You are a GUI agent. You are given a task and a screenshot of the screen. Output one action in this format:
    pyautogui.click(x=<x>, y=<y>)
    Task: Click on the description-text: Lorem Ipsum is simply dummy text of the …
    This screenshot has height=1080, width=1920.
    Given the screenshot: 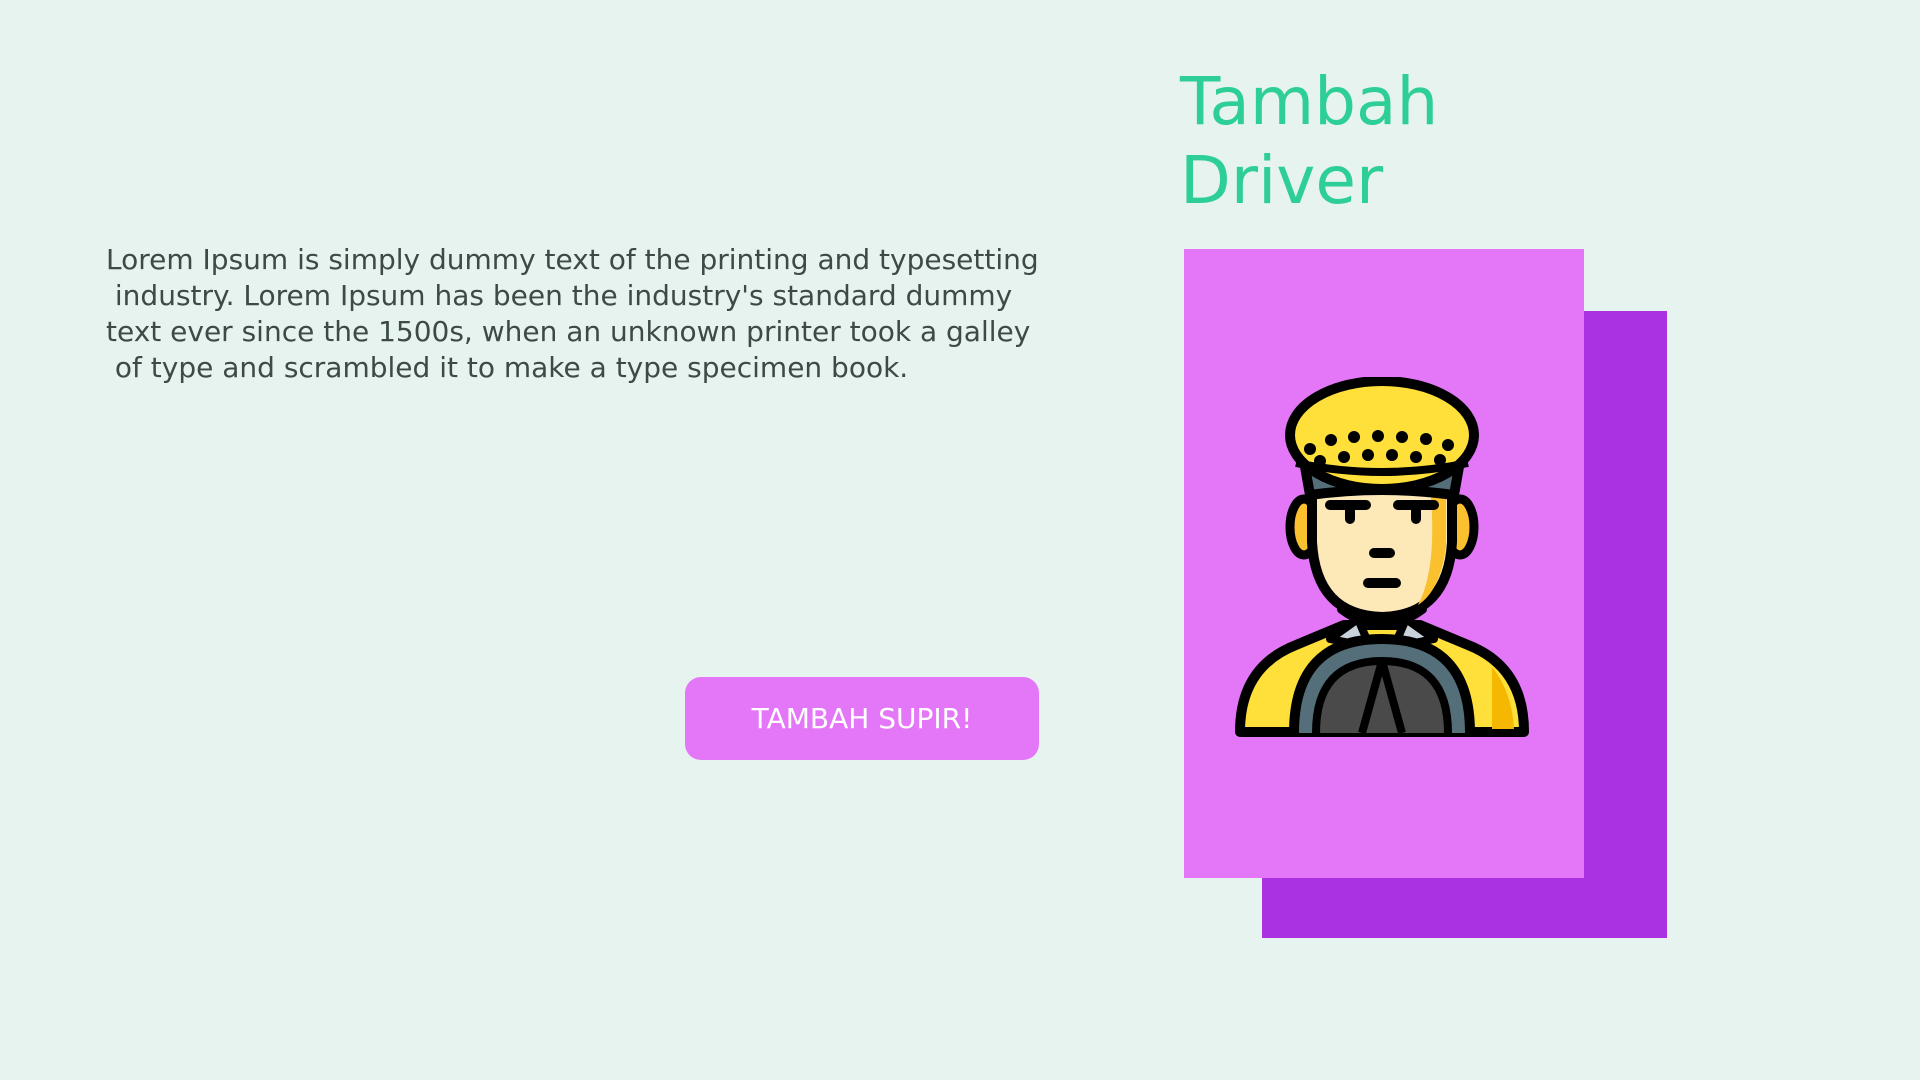 What is the action you would take?
    pyautogui.click(x=586, y=314)
    